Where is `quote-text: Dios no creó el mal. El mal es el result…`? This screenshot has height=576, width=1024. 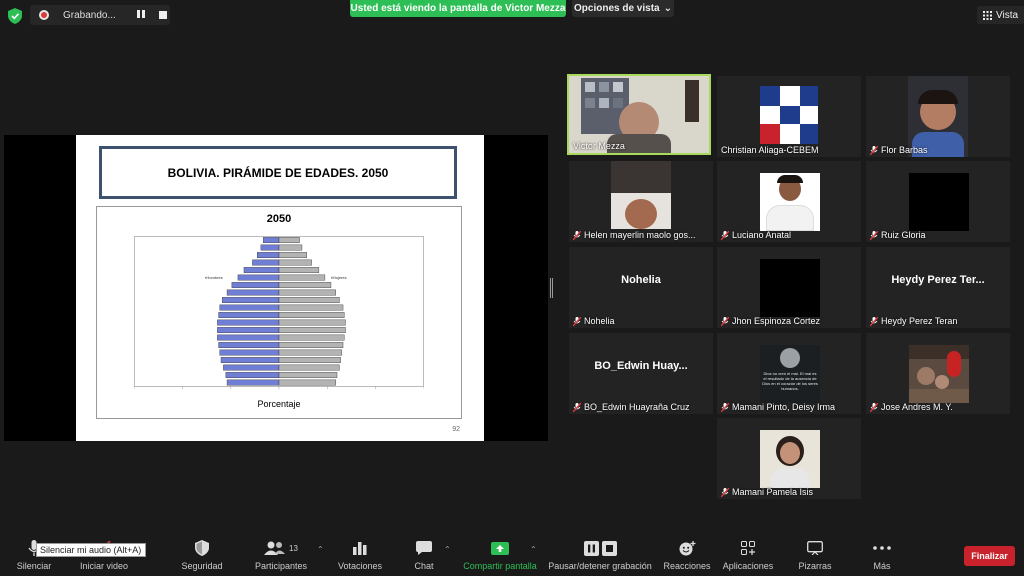
quote-text: Dios no creó el mal. El mal es el result… is located at coordinates (790, 381).